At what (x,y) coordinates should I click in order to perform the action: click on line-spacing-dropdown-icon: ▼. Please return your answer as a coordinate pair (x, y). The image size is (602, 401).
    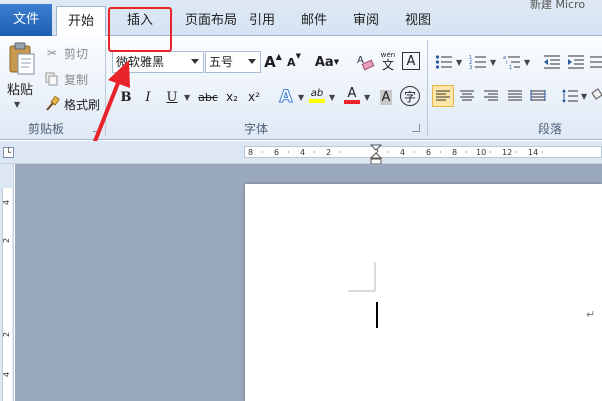
    Looking at the image, I should click on (584, 96).